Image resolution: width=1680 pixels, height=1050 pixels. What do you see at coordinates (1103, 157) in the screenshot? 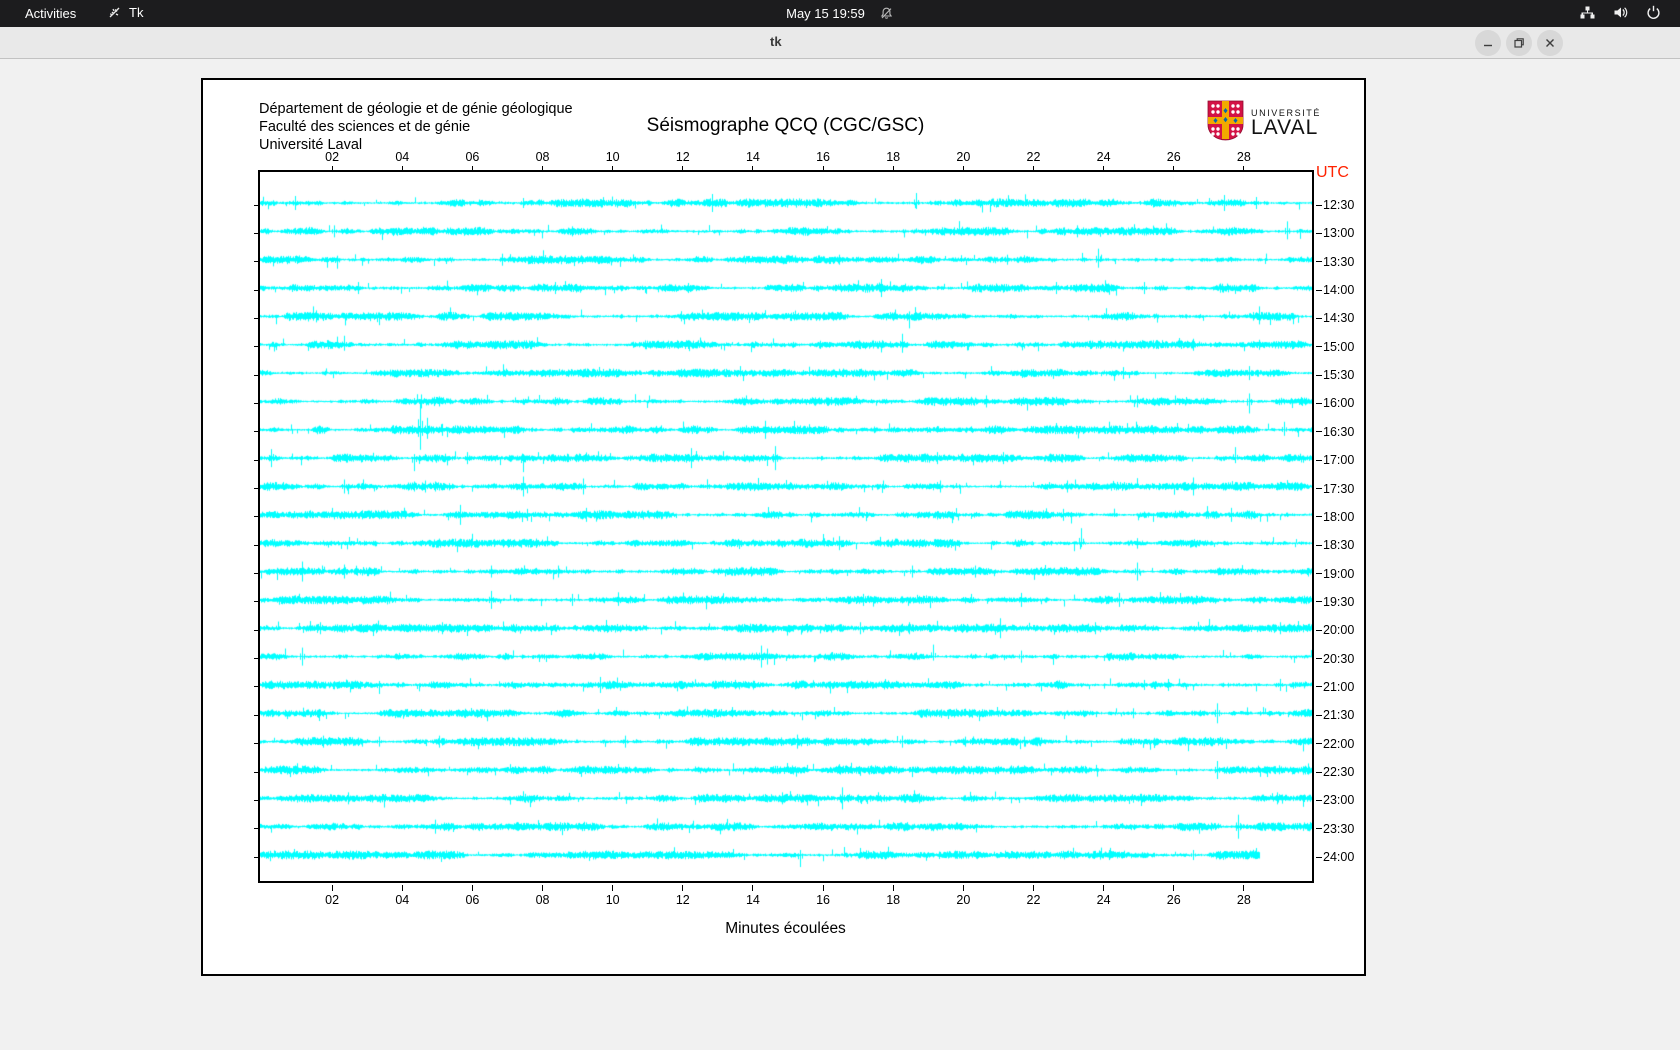
I see `x-axis-tick-label-top: 24` at bounding box center [1103, 157].